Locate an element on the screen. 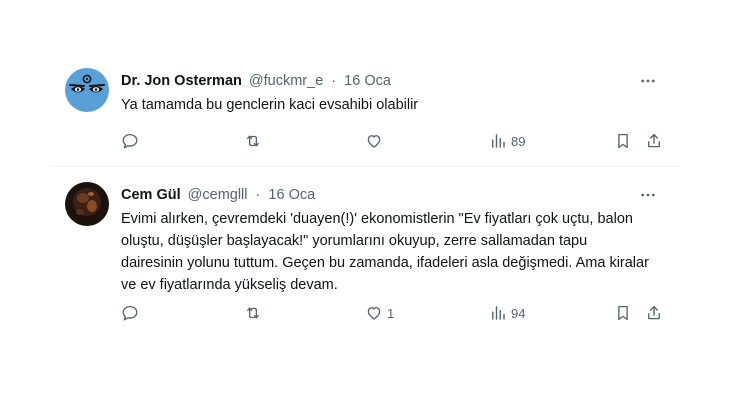 The width and height of the screenshot is (730, 420). like-button: 1 is located at coordinates (379, 313).